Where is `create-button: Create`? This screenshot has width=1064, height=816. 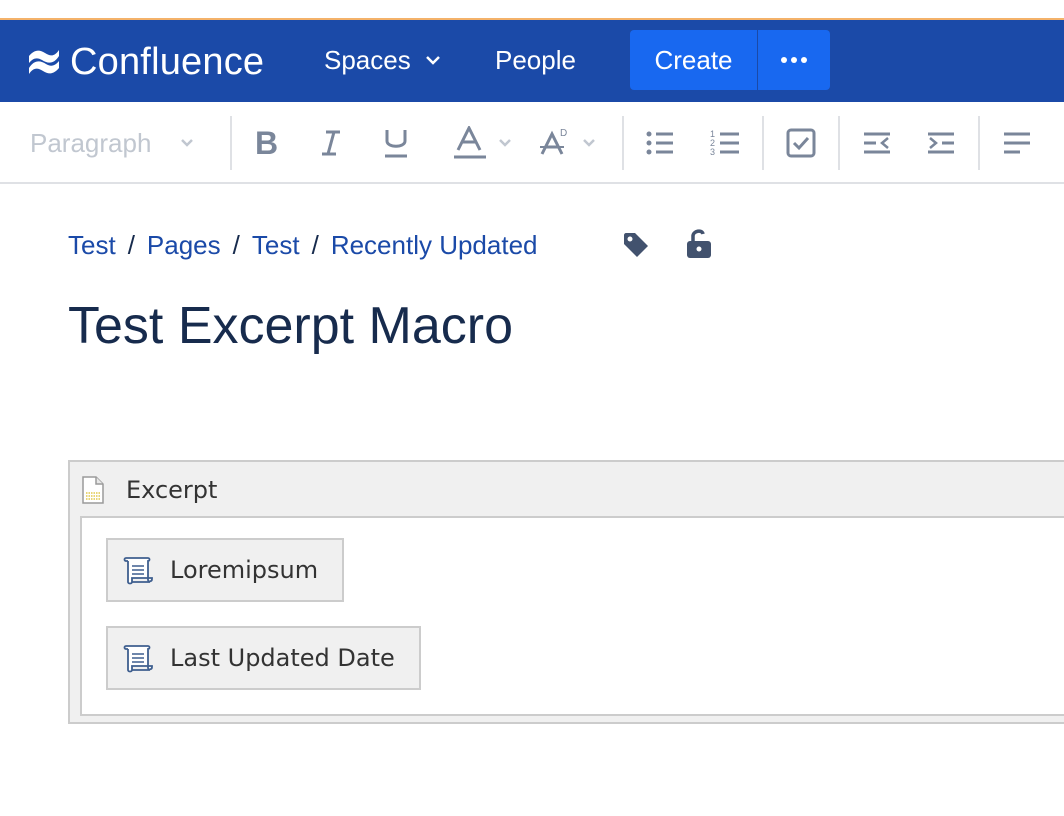
create-button: Create is located at coordinates (693, 60).